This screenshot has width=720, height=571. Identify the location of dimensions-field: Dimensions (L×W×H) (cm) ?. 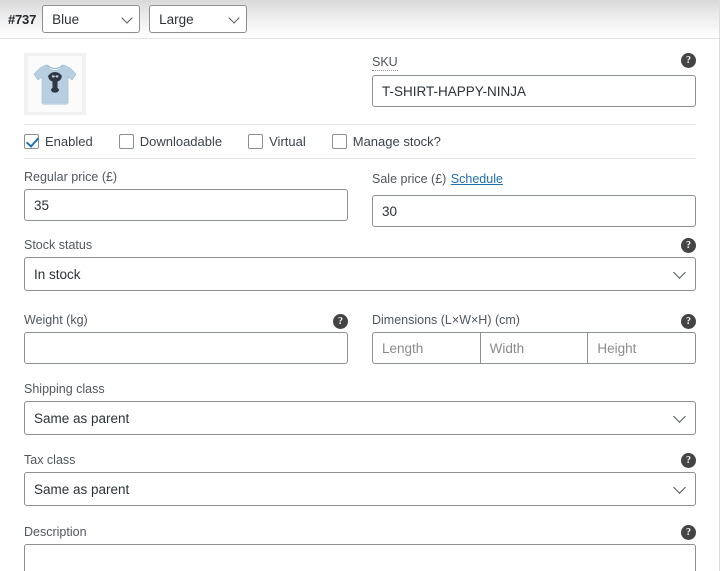
(534, 338).